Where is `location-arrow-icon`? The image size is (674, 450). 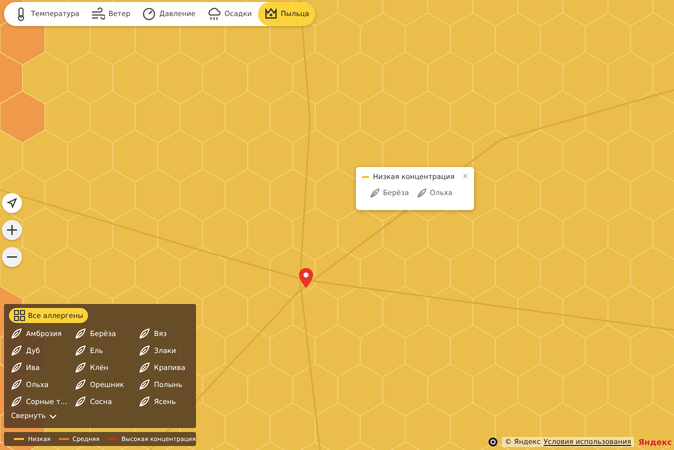
location-arrow-icon is located at coordinates (12, 203).